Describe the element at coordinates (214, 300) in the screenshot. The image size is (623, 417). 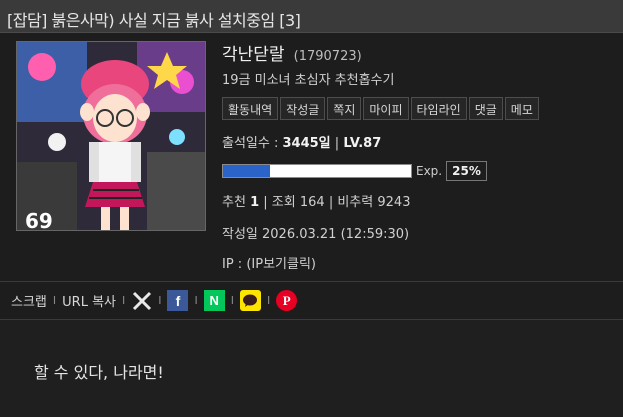
I see `naver-icon: N` at that location.